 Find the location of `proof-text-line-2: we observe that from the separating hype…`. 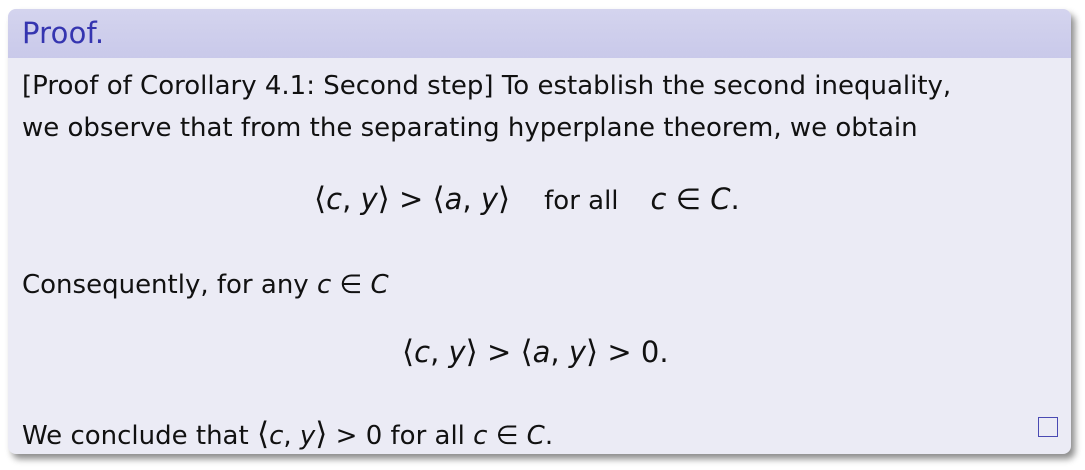

proof-text-line-2: we observe that from the separating hype… is located at coordinates (470, 128).